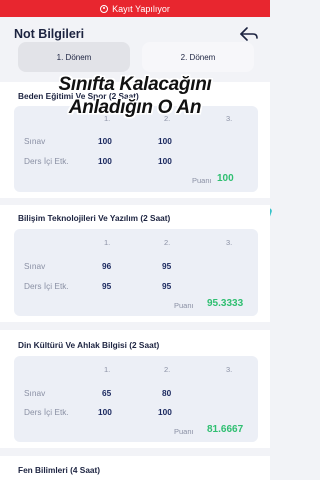 This screenshot has height=480, width=320. What do you see at coordinates (89, 345) in the screenshot?
I see `course-title: Din Kültürü Ve Ahlak Bilgisi (2 Saat)` at bounding box center [89, 345].